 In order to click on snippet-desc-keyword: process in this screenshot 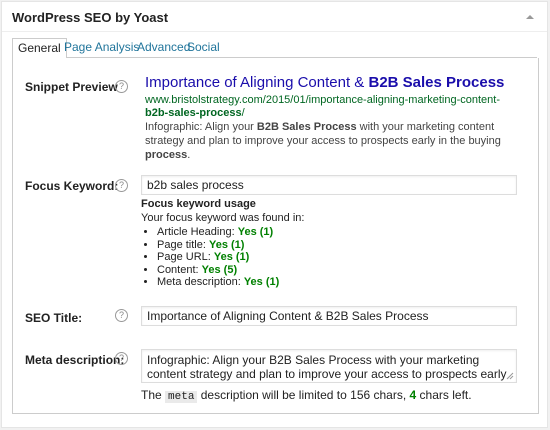, I will do `click(166, 155)`.